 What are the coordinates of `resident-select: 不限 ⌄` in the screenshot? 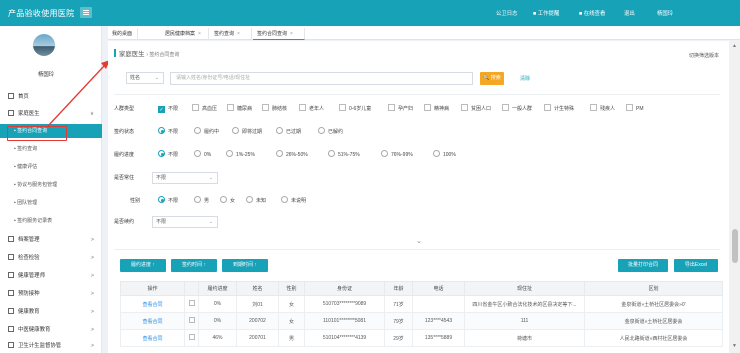 It's located at (185, 178).